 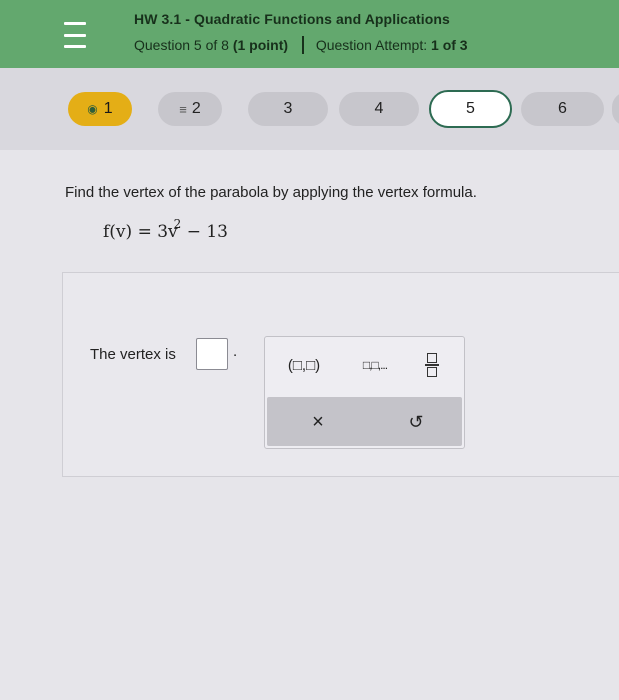 What do you see at coordinates (416, 422) in the screenshot?
I see `undo-icon: ↺` at bounding box center [416, 422].